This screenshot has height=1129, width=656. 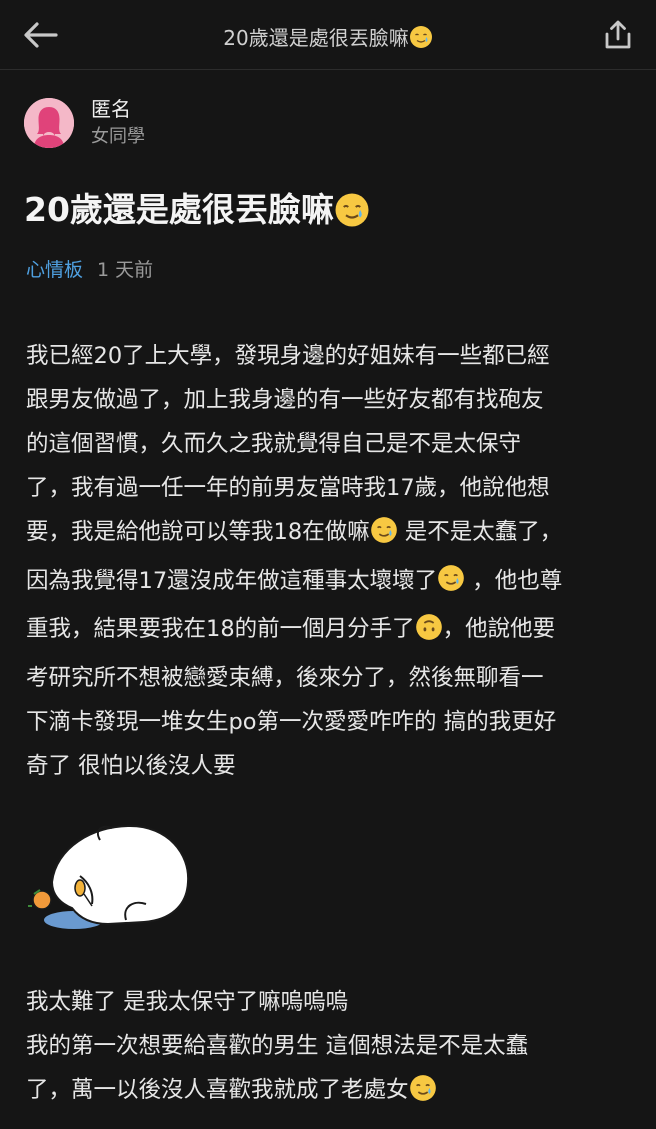 I want to click on page-title: 20歲還是處很丟臉嘛, so click(x=328, y=38).